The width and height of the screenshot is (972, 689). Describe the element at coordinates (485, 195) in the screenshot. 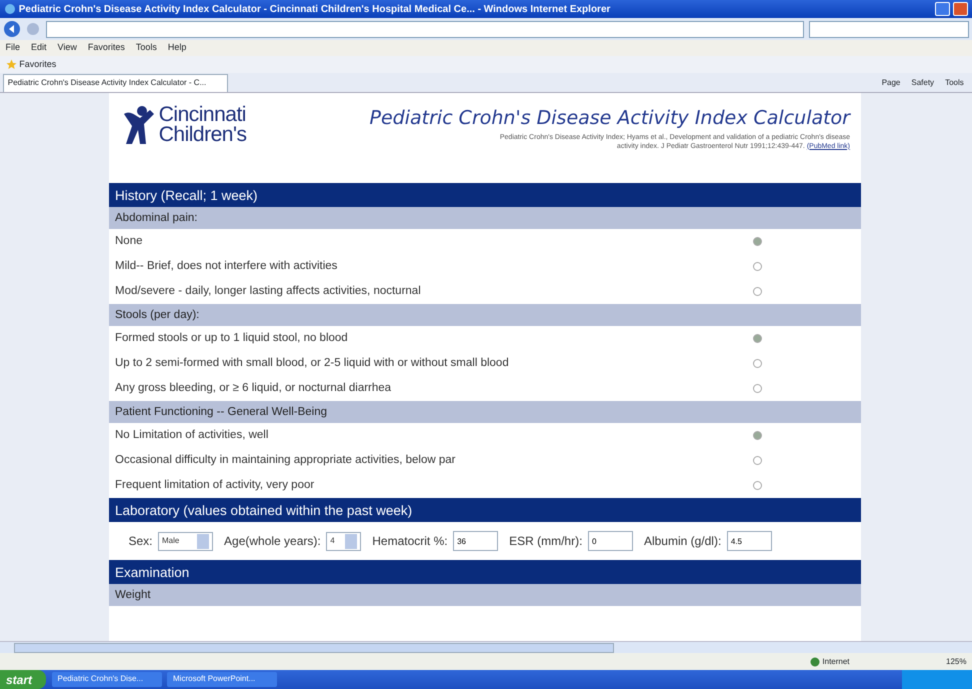

I see `section-header: History (Recall; 1 week)` at that location.